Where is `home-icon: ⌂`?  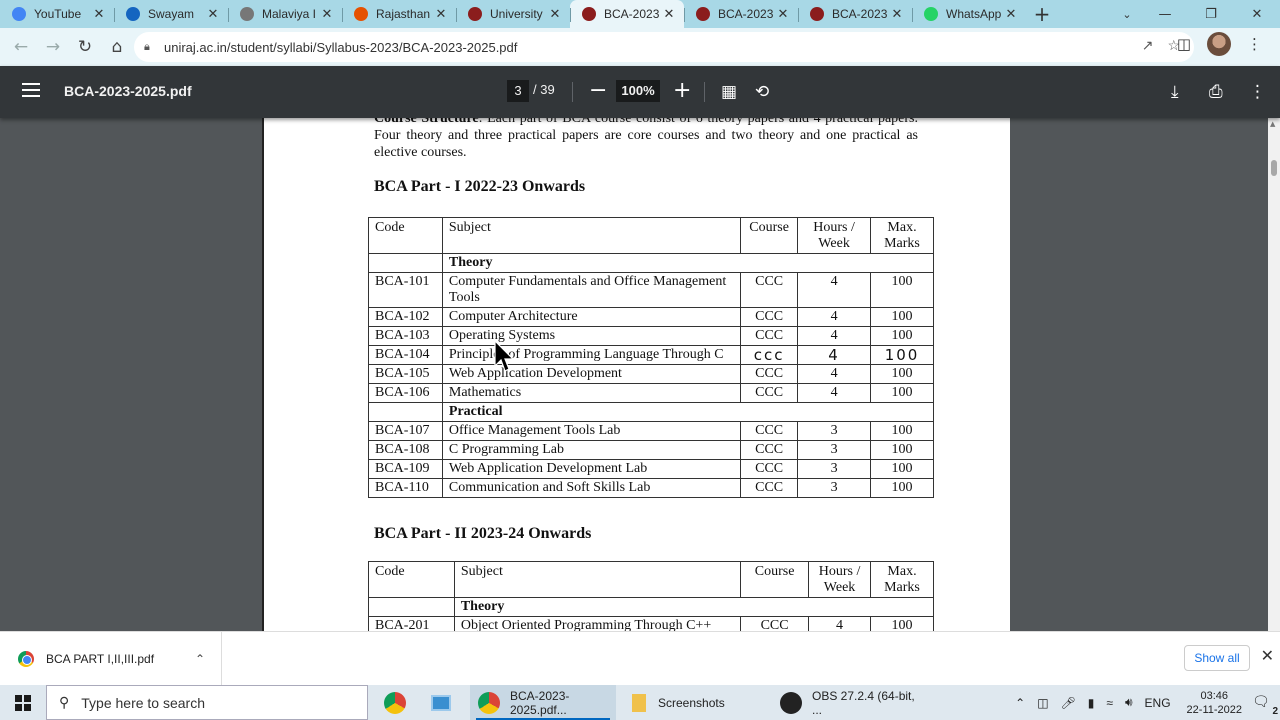
home-icon: ⌂ is located at coordinates (117, 47).